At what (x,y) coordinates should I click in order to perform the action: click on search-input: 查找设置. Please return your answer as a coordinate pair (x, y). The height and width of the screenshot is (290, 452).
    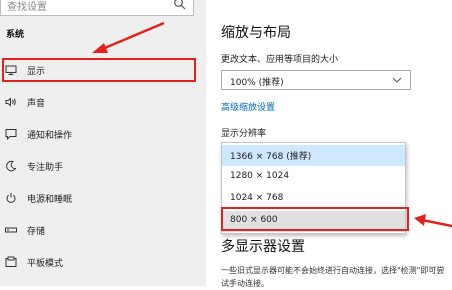
    Looking at the image, I should click on (97, 8).